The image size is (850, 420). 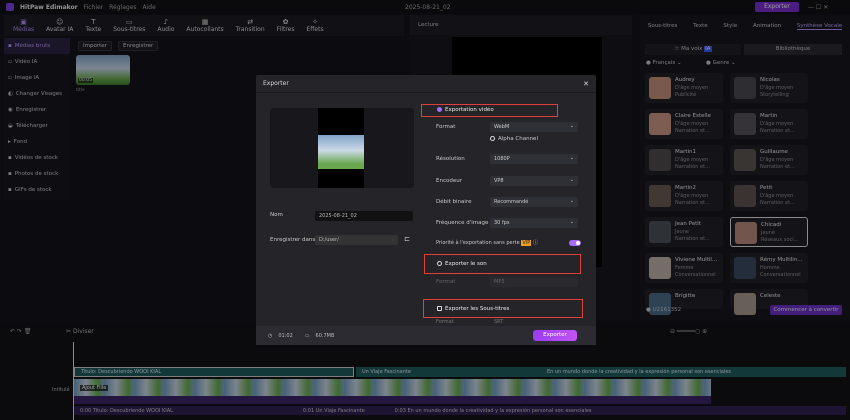 I want to click on my-voice-tab: ☆ Ma voix IA, so click(x=693, y=49).